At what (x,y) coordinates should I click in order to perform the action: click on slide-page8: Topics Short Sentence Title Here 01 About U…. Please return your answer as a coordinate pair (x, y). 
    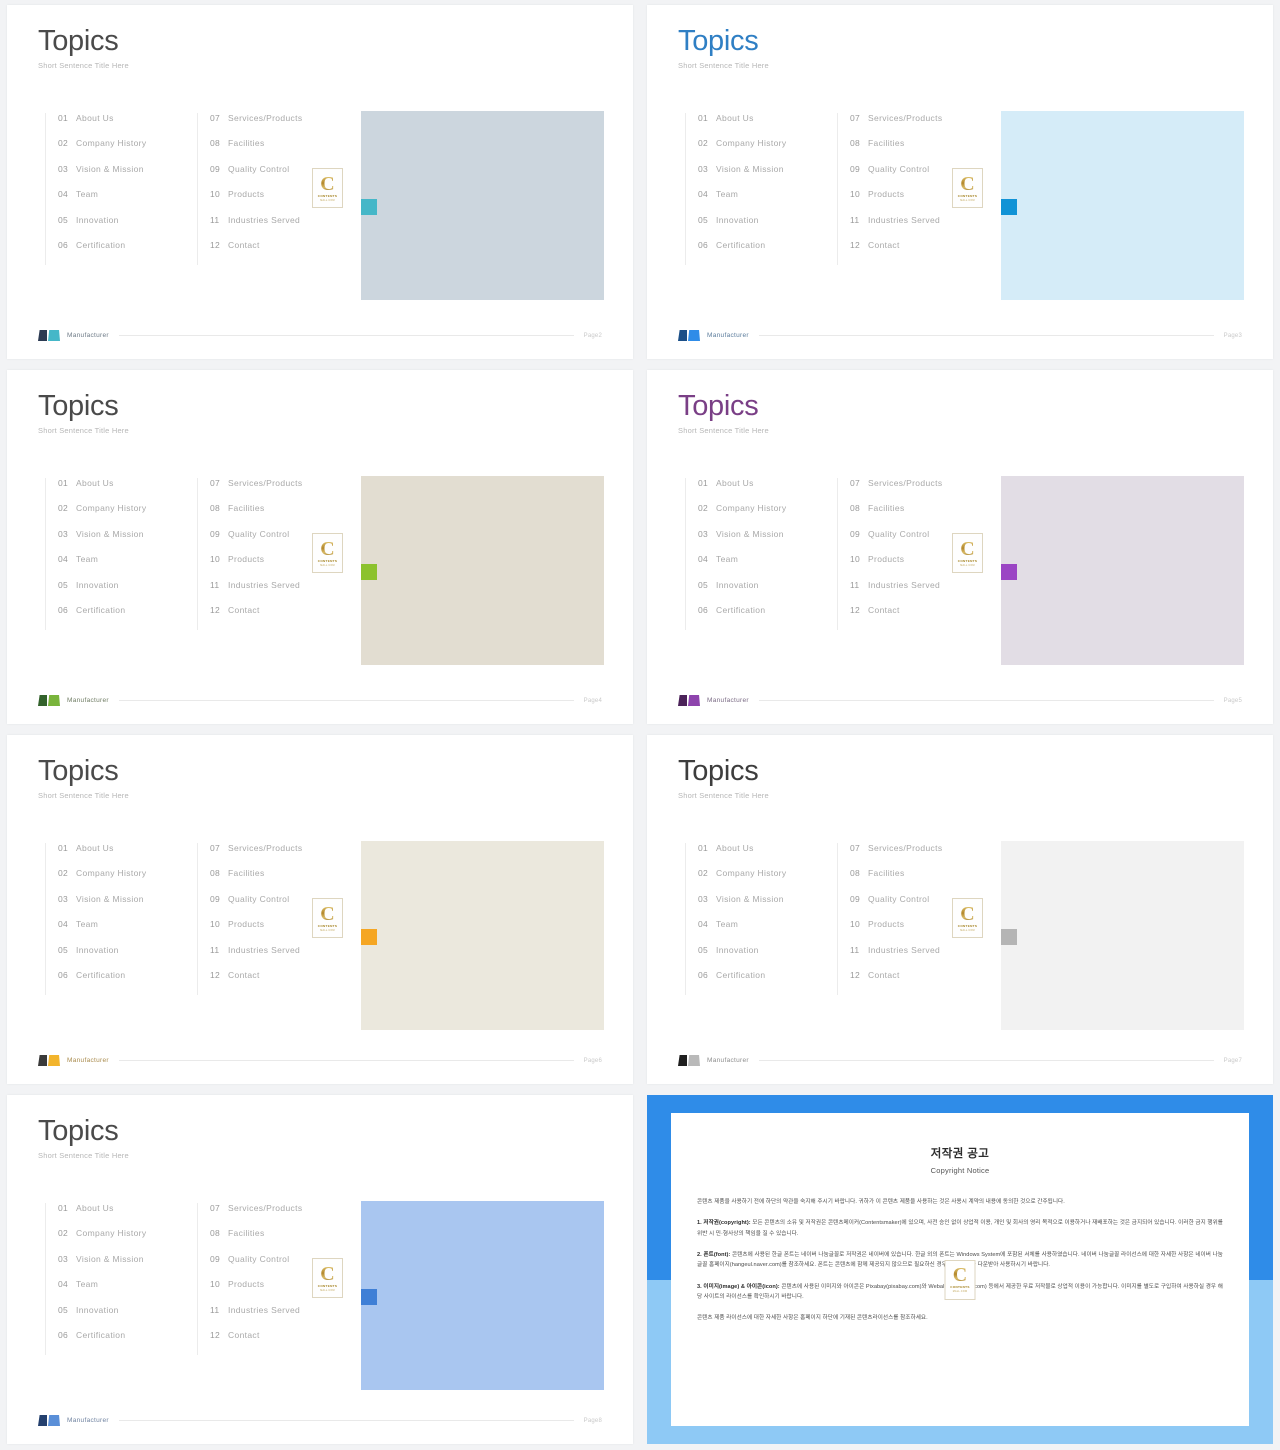
    Looking at the image, I should click on (320, 1269).